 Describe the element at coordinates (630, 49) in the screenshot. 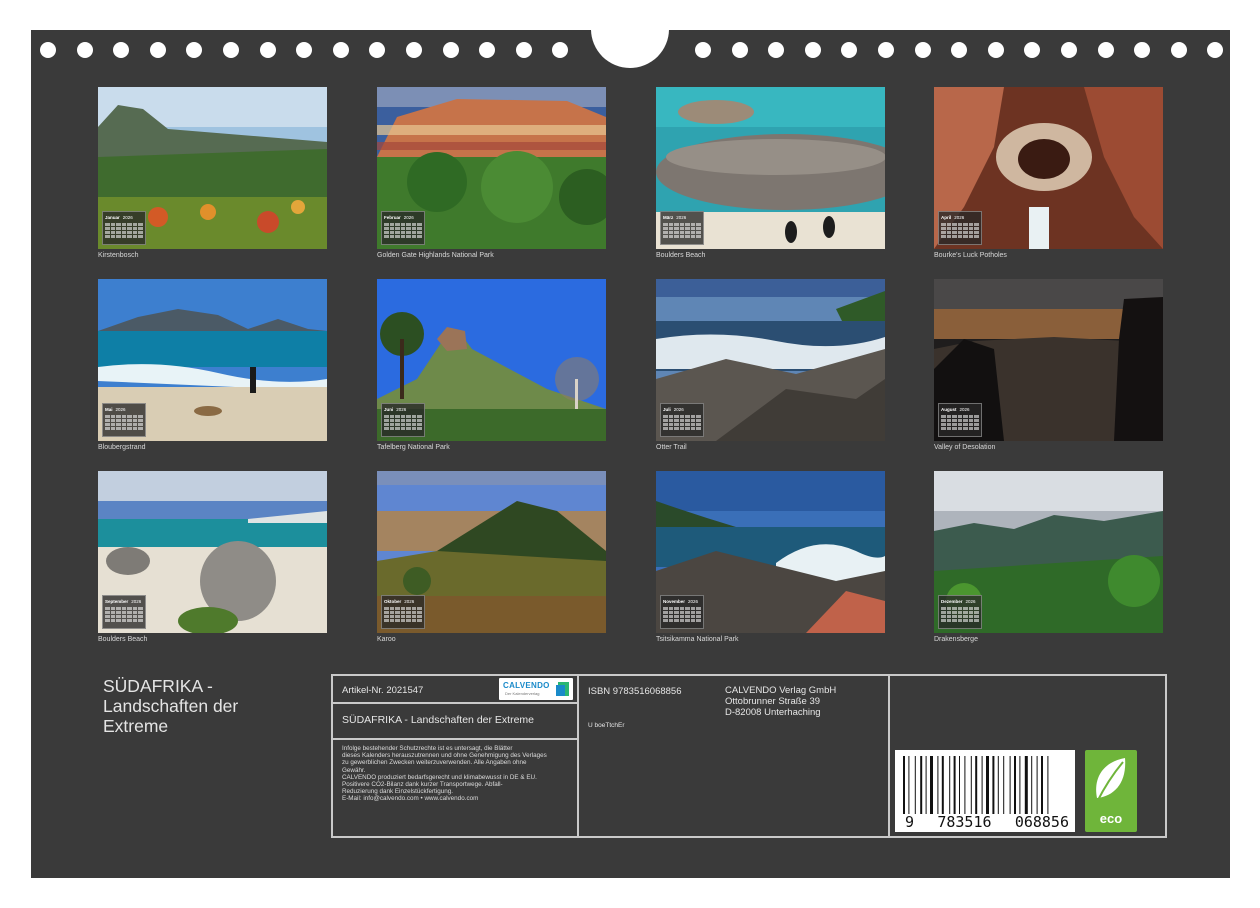

I see `hanger-cutout` at that location.